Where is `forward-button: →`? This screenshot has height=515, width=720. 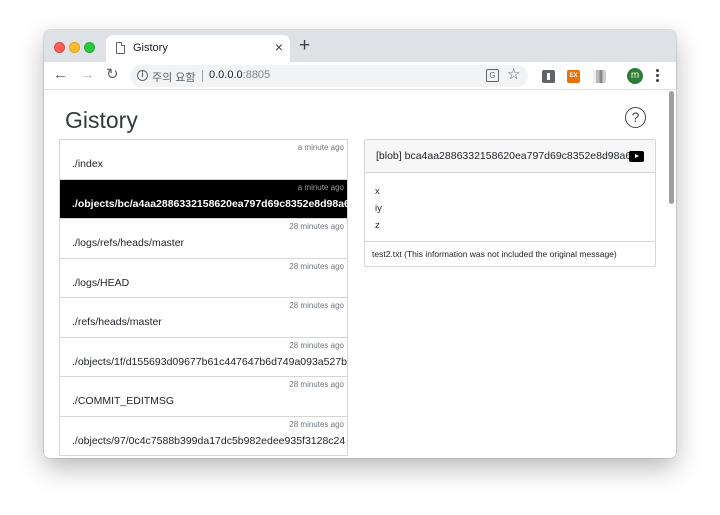 forward-button: → is located at coordinates (87, 75).